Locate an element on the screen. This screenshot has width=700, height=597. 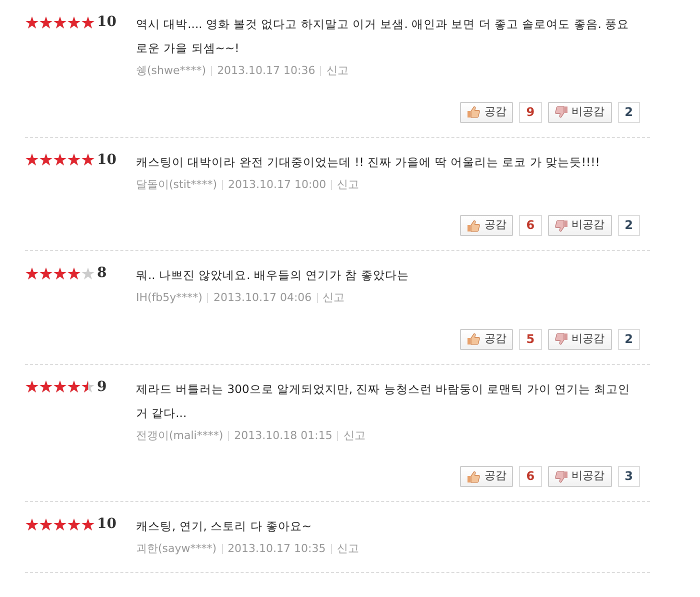
review-text: 캐스팅, 연기, 스토리 다 좋아요~ is located at coordinates (224, 526).